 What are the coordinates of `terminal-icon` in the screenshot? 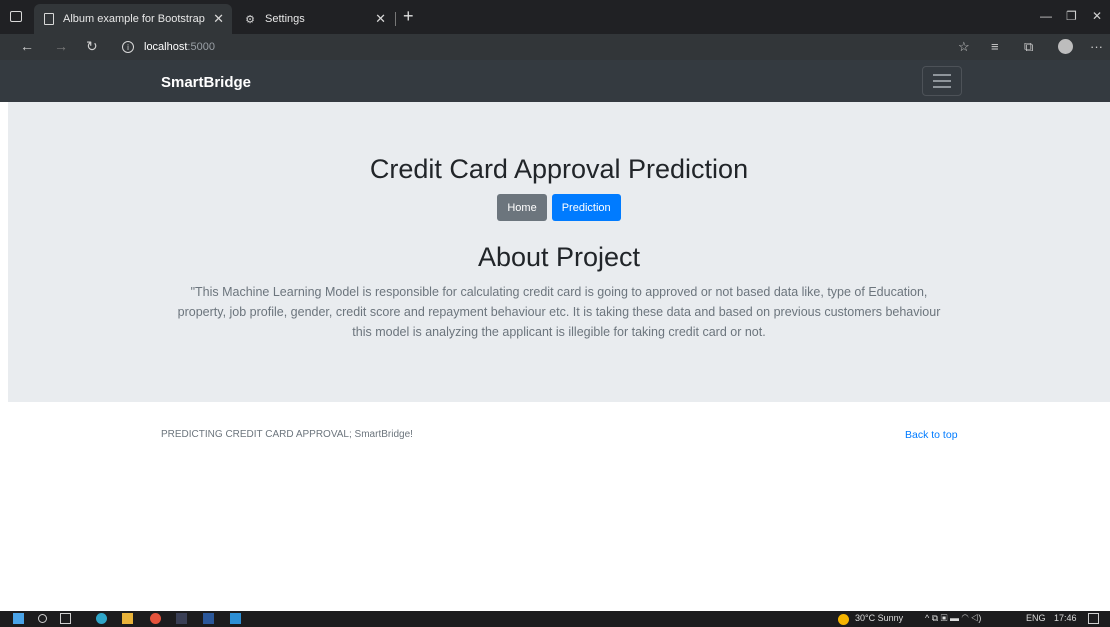 It's located at (181, 618).